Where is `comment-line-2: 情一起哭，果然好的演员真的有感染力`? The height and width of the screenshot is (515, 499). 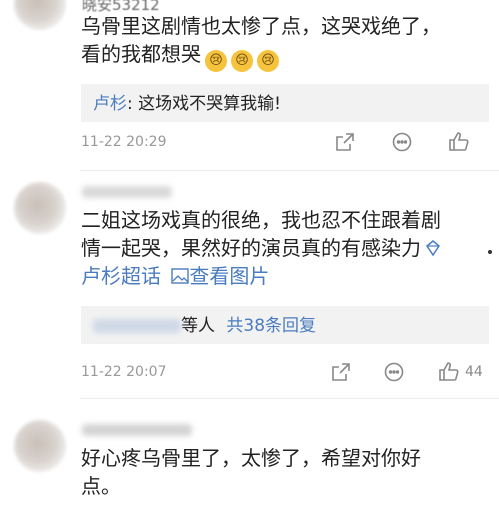
comment-line-2: 情一起哭，果然好的演员真的有感染力 is located at coordinates (261, 248).